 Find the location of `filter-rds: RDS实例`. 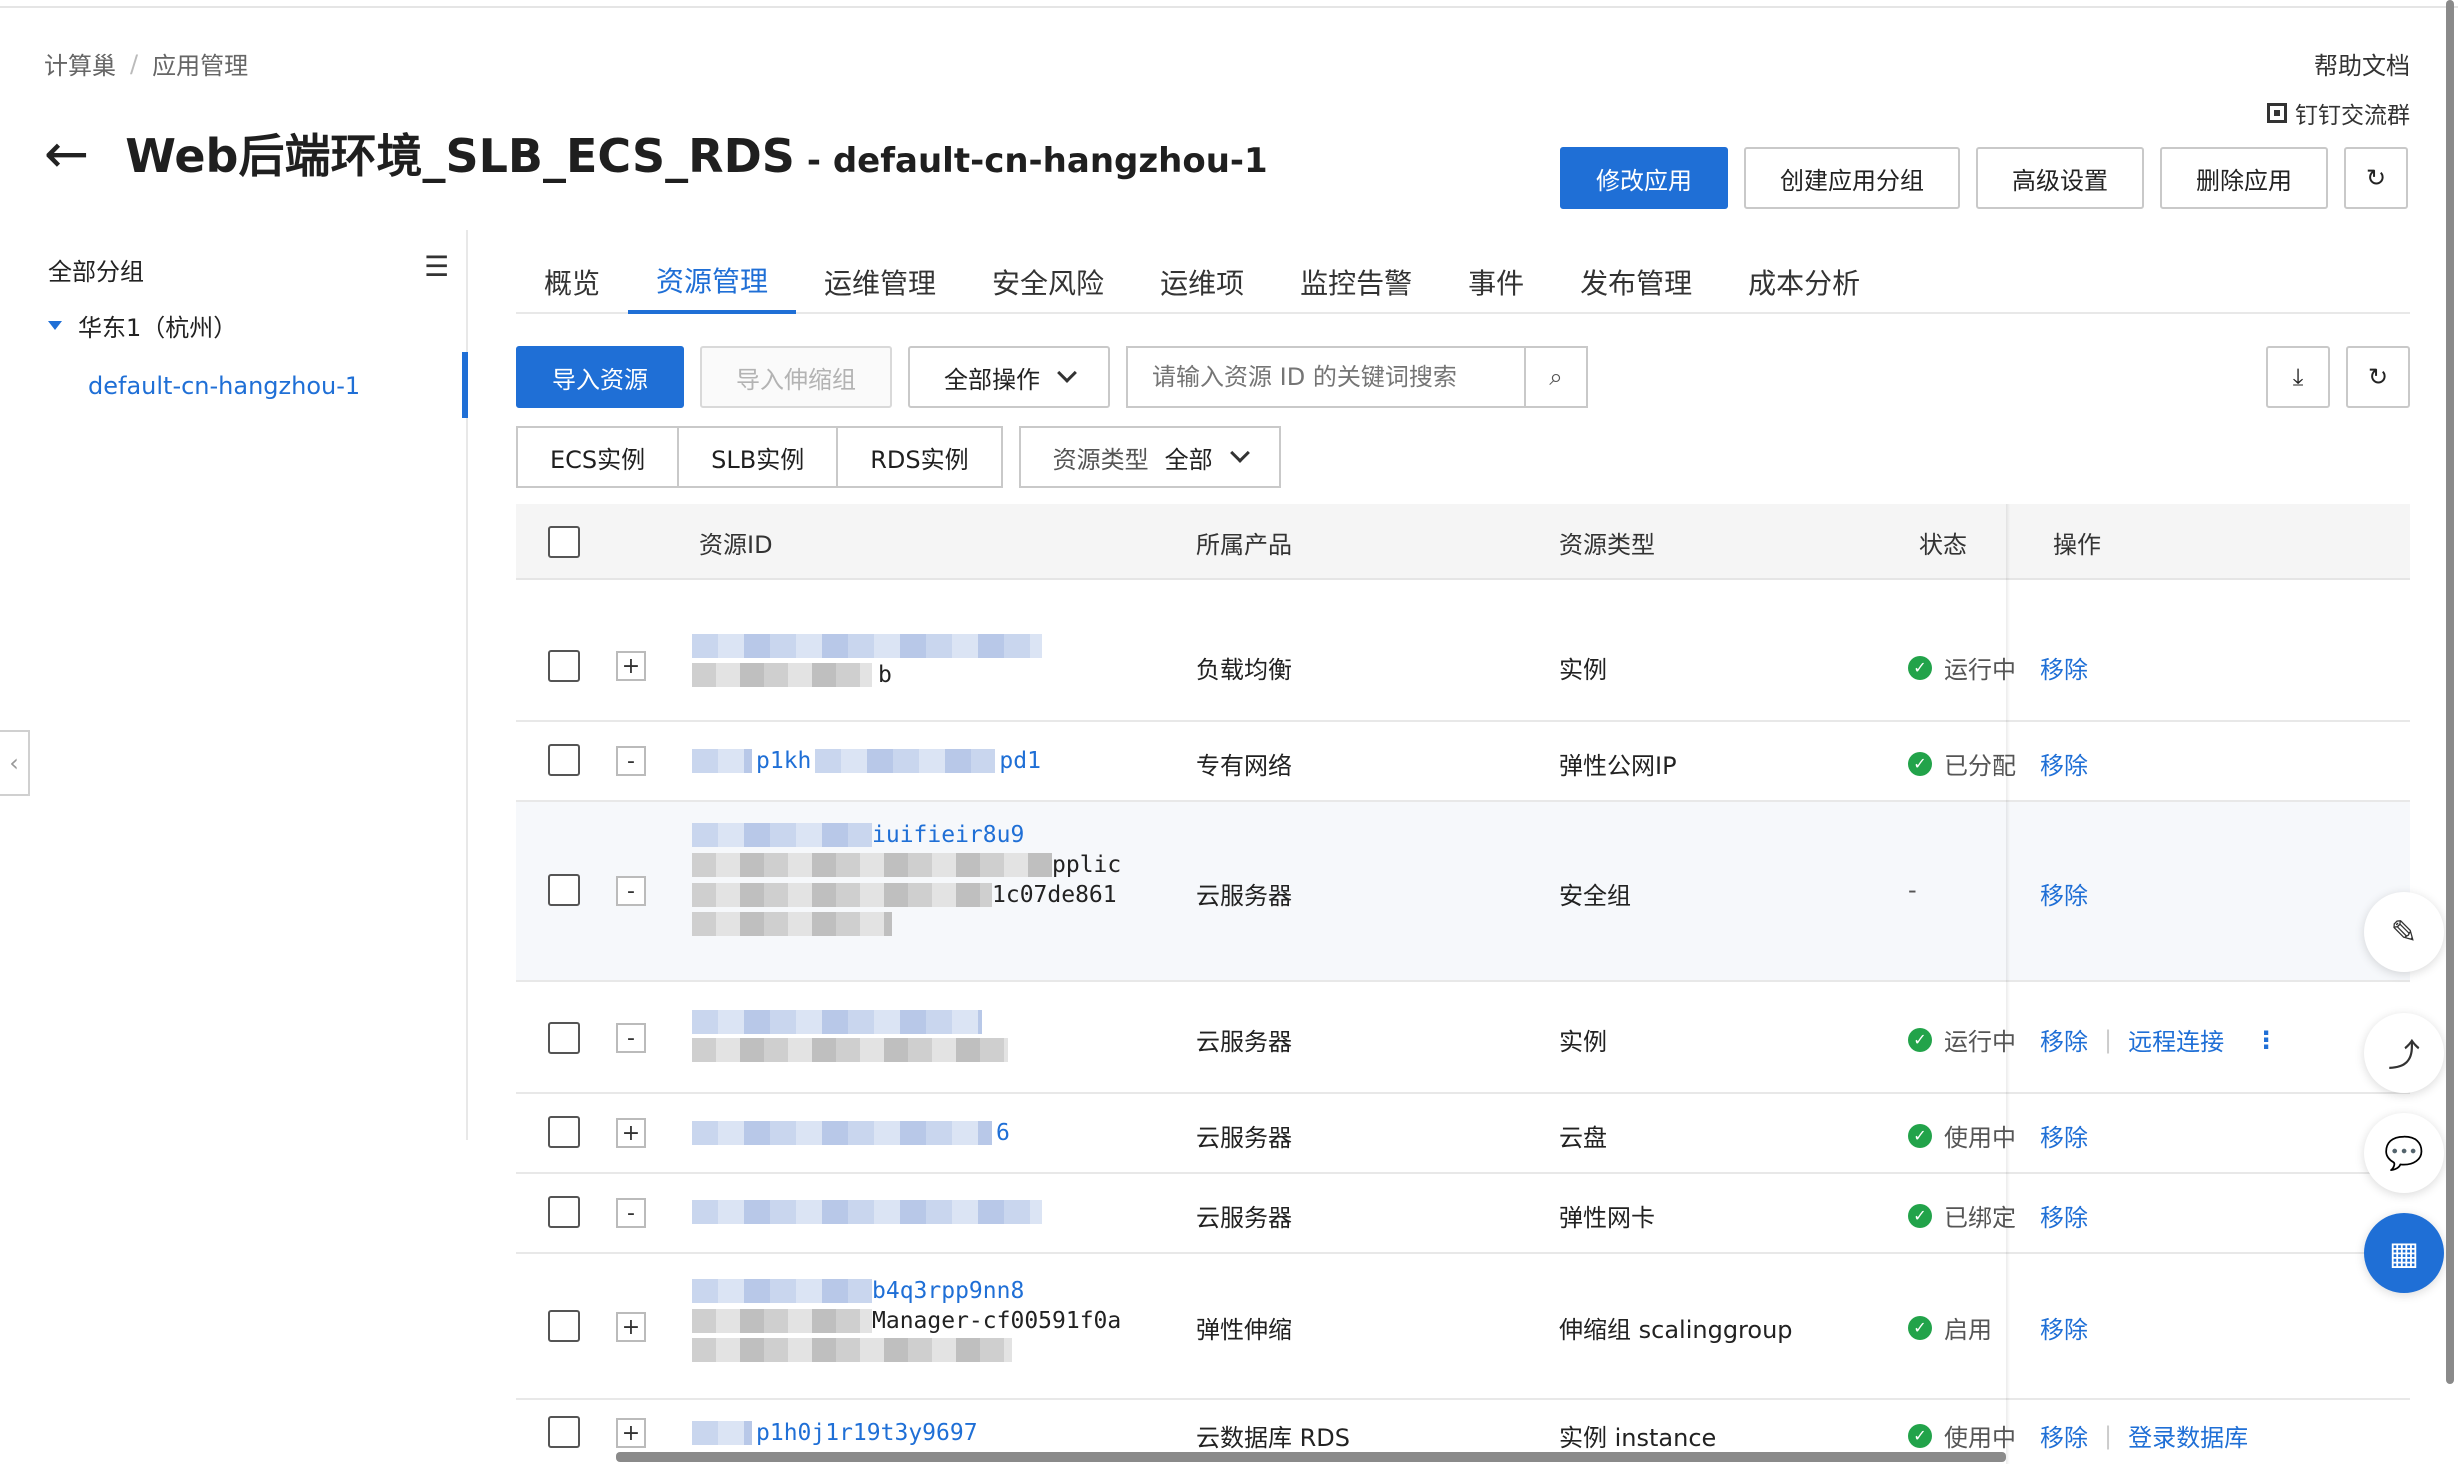

filter-rds: RDS实例 is located at coordinates (919, 457).